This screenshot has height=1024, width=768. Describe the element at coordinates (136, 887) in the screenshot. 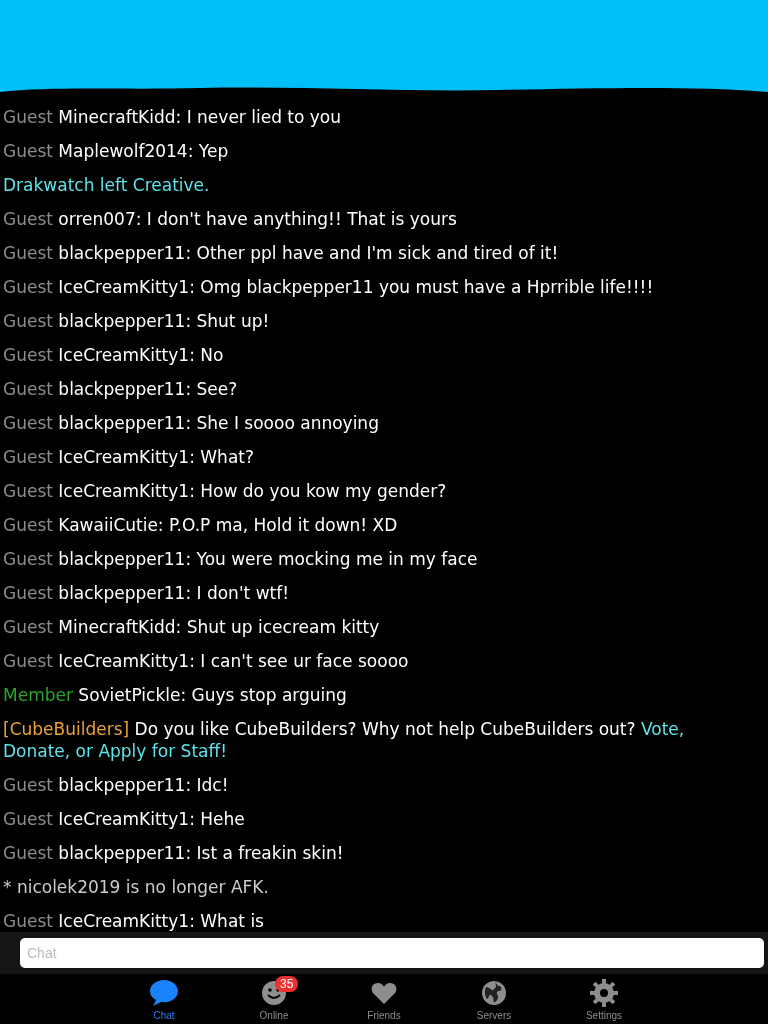

I see `system-message: * nicolek2019 is no longer AFK.` at that location.